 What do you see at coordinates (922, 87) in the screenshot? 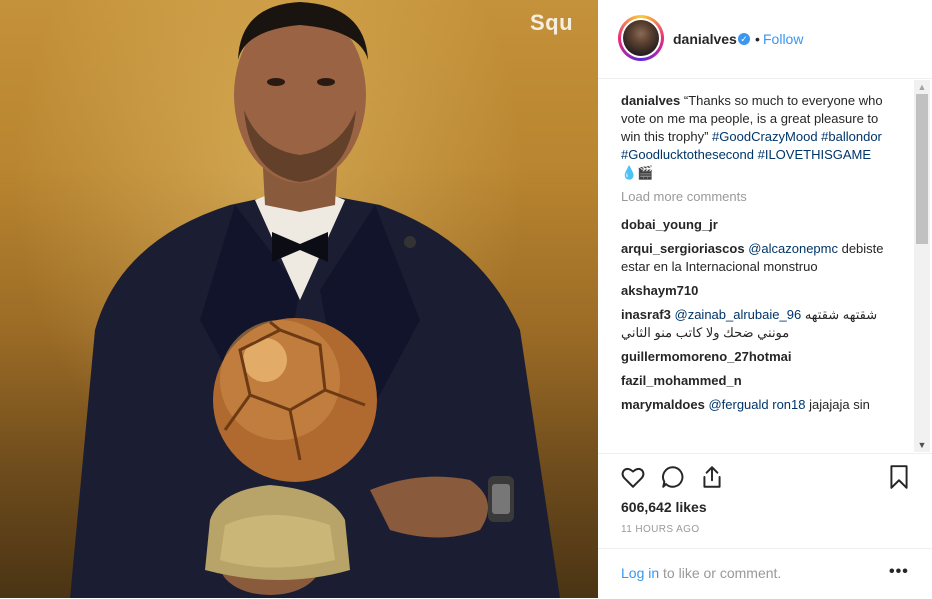
I see `scroll-up-arrow-icon: ▲` at bounding box center [922, 87].